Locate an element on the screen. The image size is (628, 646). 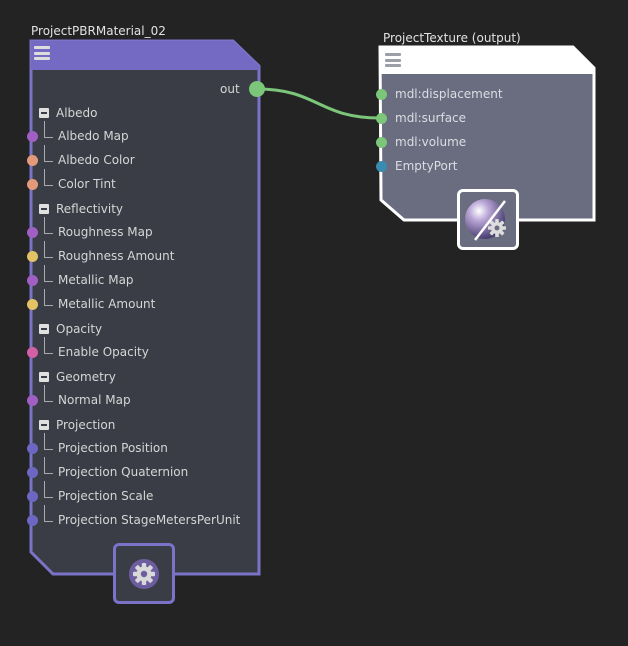
input-port-roughness-map is located at coordinates (32, 232).